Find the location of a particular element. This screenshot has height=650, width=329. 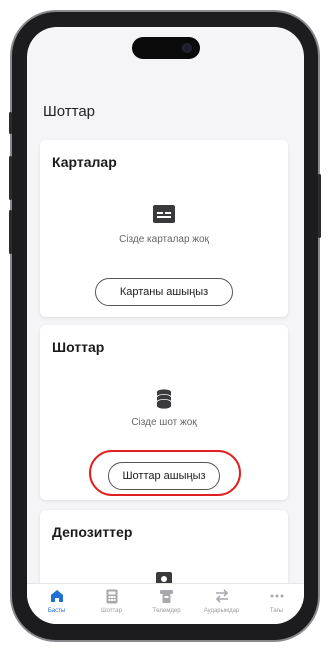

tab-payments: Төлемдер is located at coordinates (166, 601).